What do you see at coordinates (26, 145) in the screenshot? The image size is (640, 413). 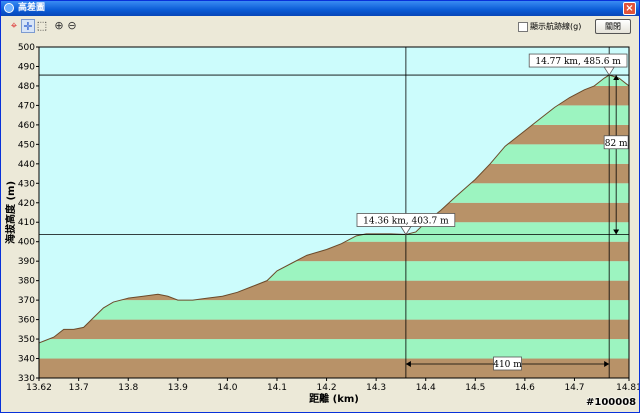 I see `y-tick-label: 450` at bounding box center [26, 145].